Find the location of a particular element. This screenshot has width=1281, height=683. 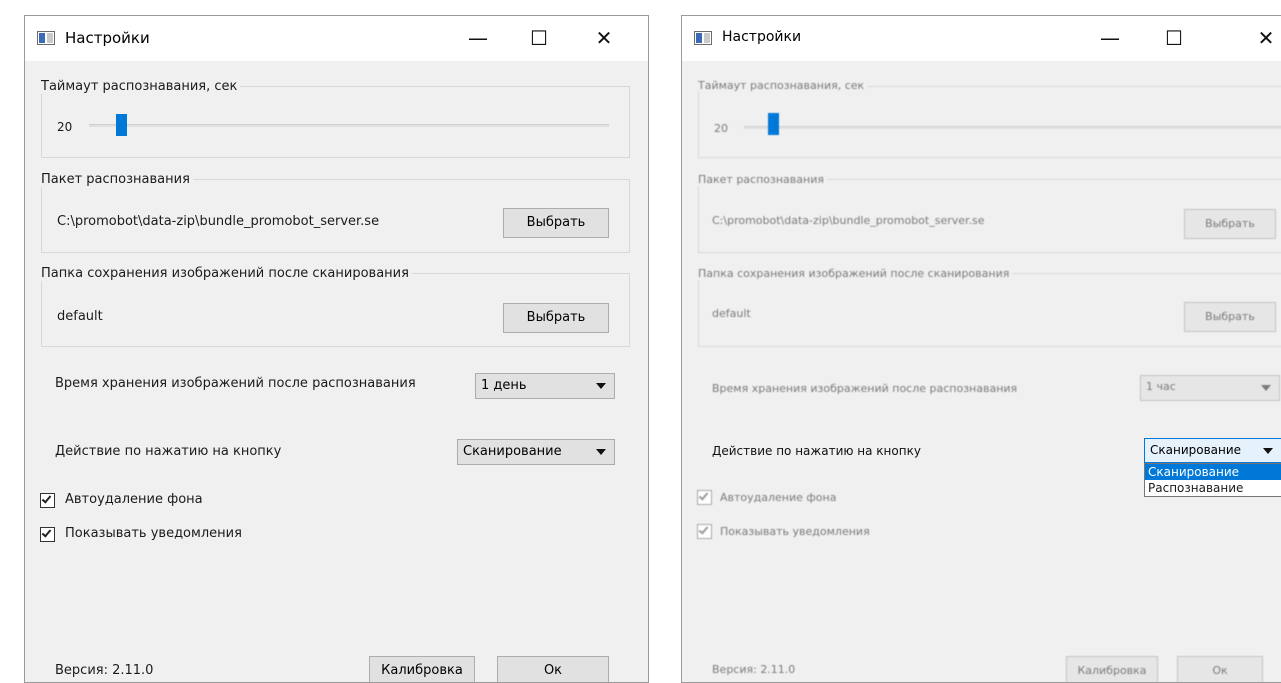

dropdown-option-scan: Сканирование is located at coordinates (1213, 472).